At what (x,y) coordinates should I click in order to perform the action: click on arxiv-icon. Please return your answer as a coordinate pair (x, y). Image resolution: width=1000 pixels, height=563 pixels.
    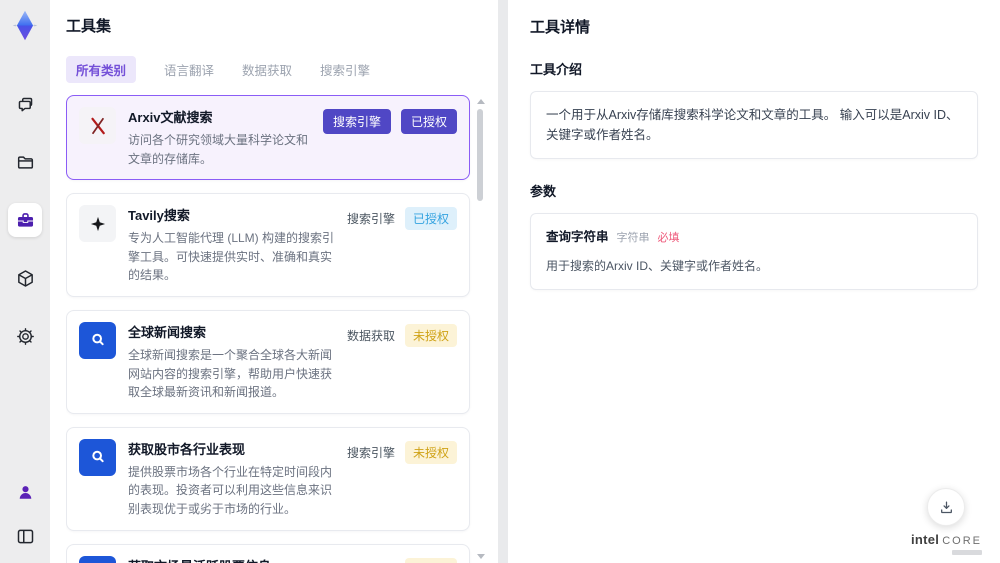
    Looking at the image, I should click on (97, 125).